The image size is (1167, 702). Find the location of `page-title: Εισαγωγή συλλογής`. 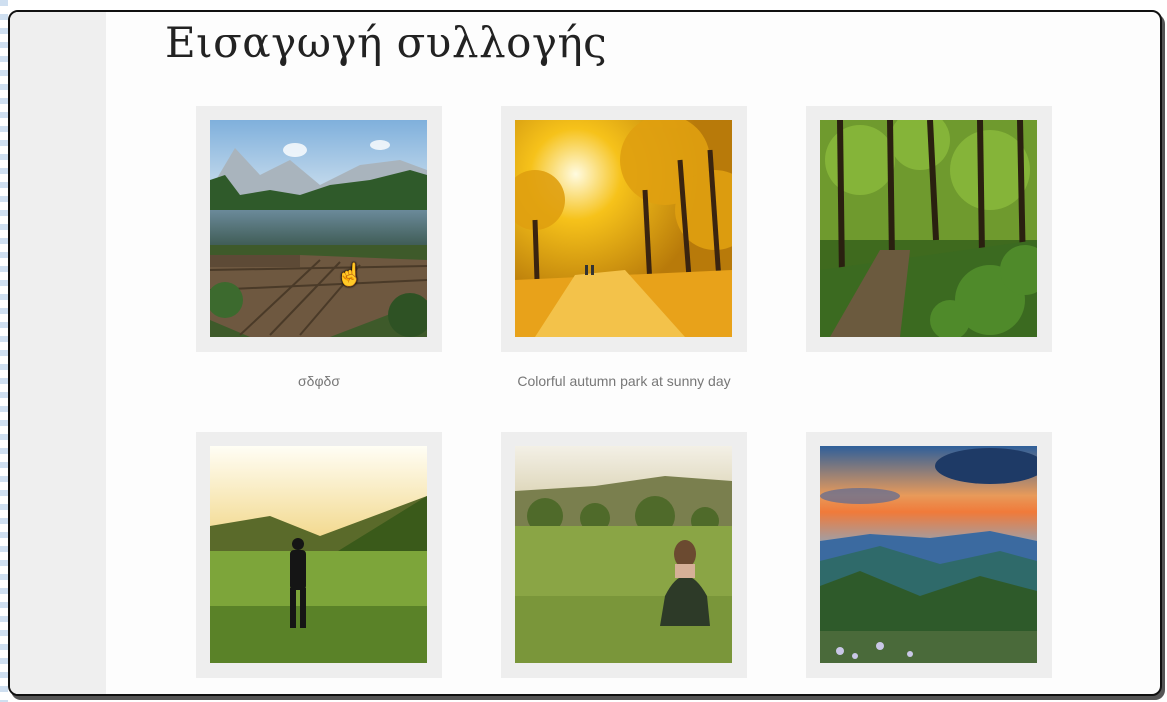

page-title: Εισαγωγή συλλογής is located at coordinates (386, 42).